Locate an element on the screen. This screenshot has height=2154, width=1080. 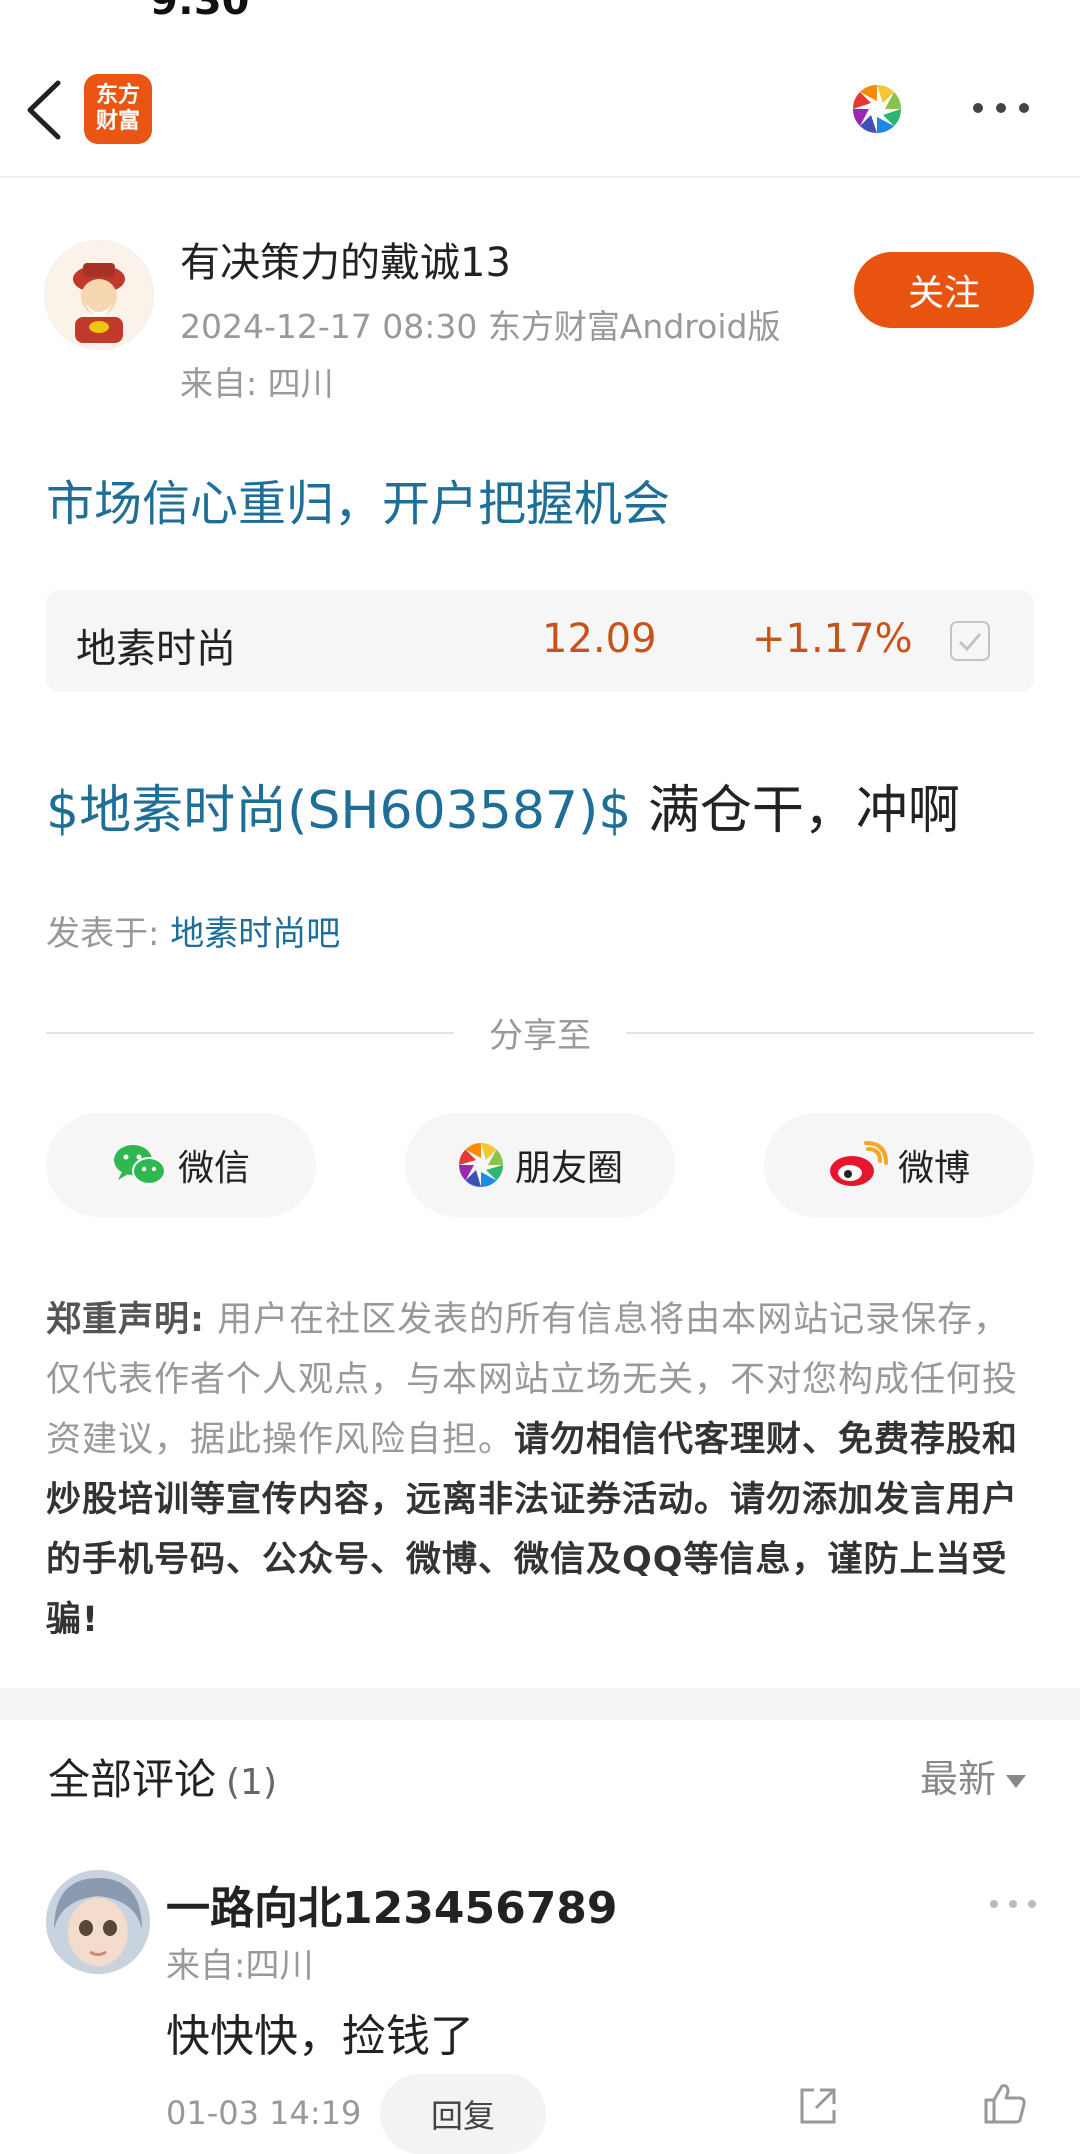
share-divider-right is located at coordinates (830, 1033).